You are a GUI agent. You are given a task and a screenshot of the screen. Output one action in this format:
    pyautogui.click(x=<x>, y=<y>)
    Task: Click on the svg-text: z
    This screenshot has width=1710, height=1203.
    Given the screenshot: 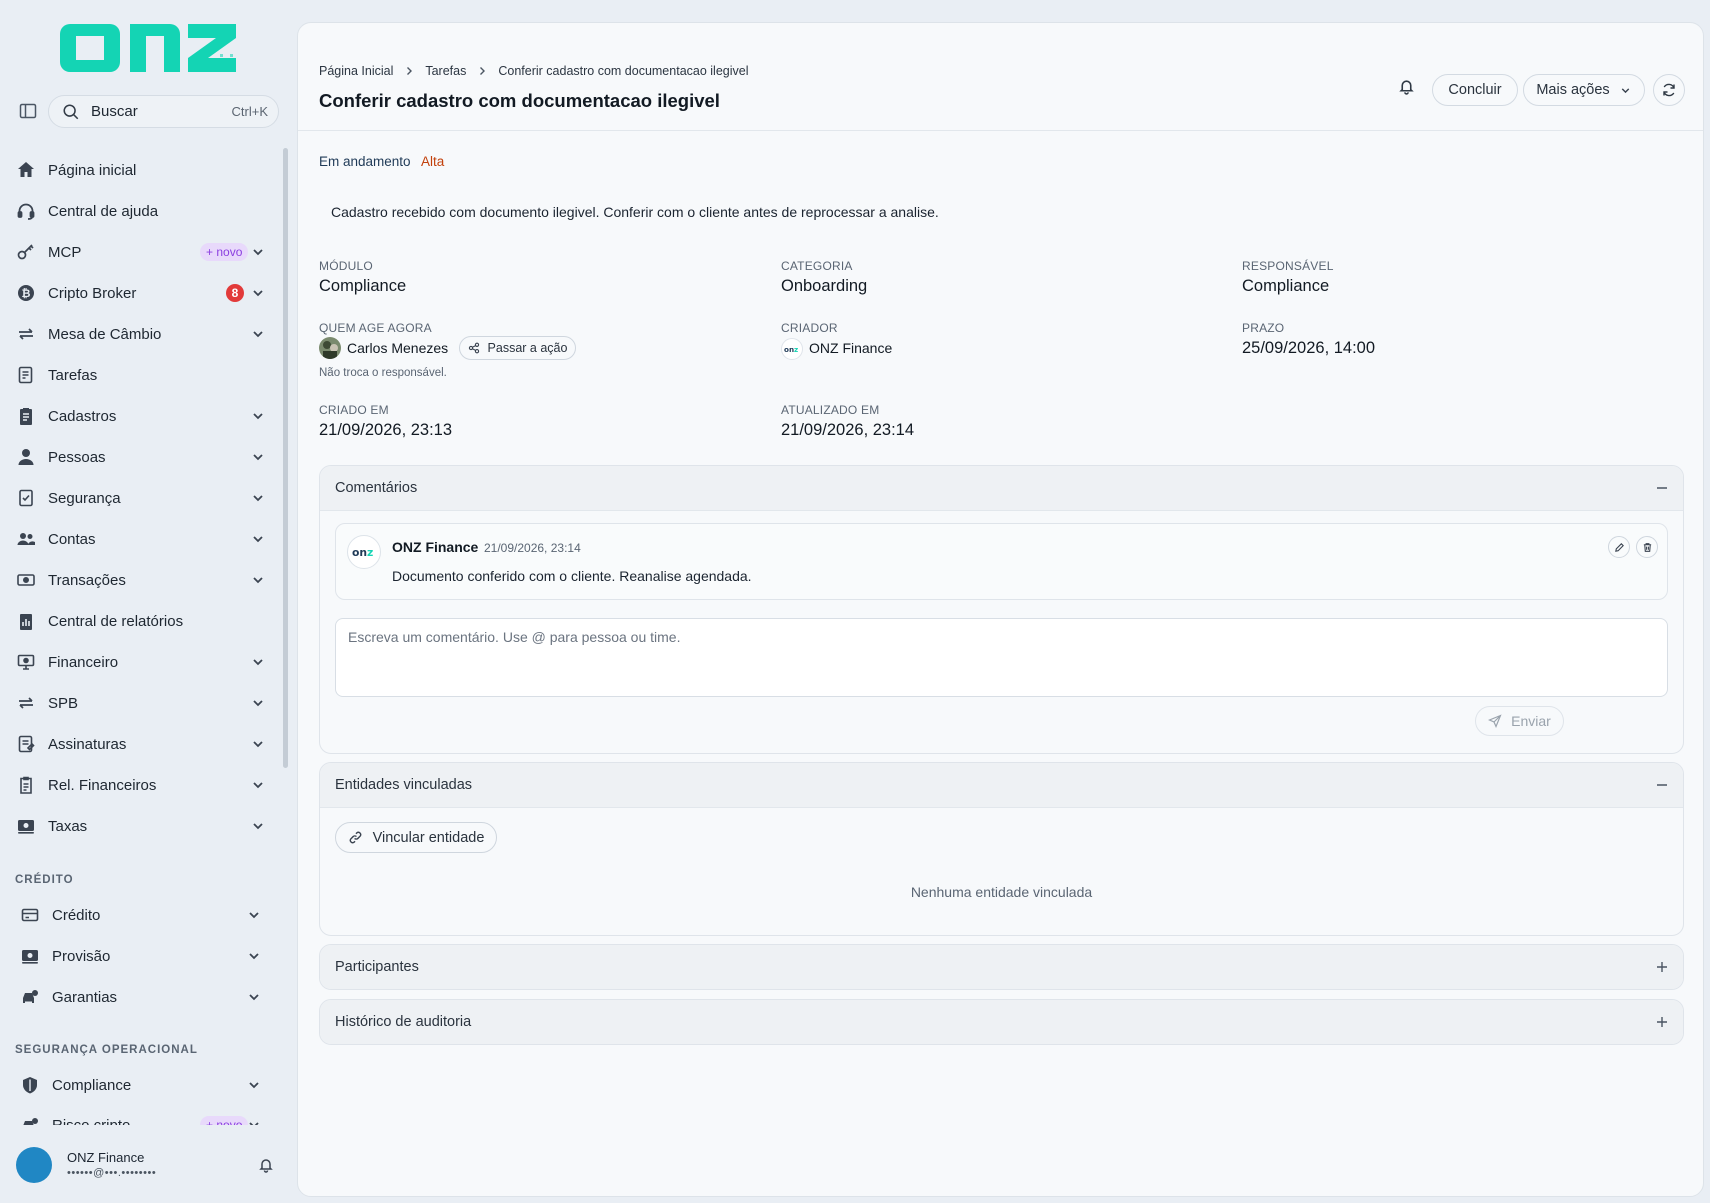 What is the action you would take?
    pyautogui.click(x=796, y=349)
    